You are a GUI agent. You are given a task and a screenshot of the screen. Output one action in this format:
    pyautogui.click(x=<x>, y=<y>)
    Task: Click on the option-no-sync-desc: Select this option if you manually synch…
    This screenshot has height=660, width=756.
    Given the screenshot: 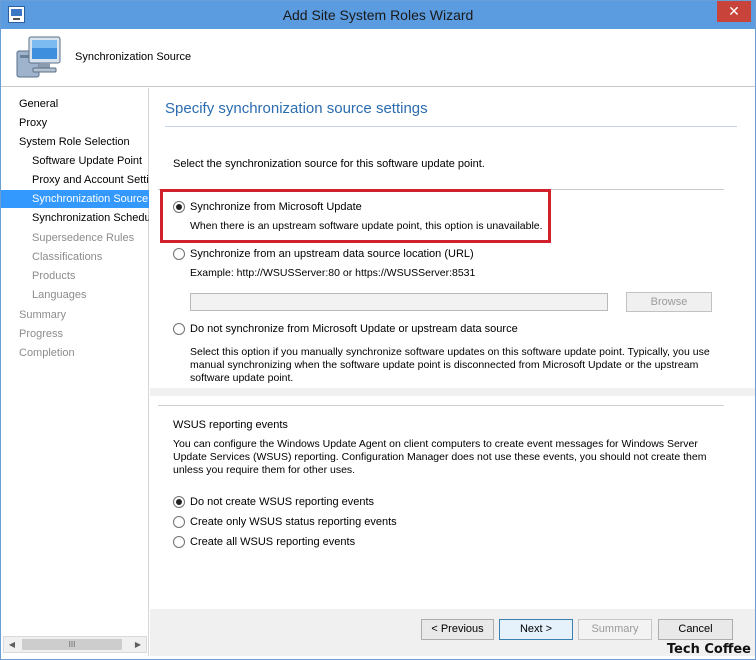 What is the action you would take?
    pyautogui.click(x=450, y=365)
    